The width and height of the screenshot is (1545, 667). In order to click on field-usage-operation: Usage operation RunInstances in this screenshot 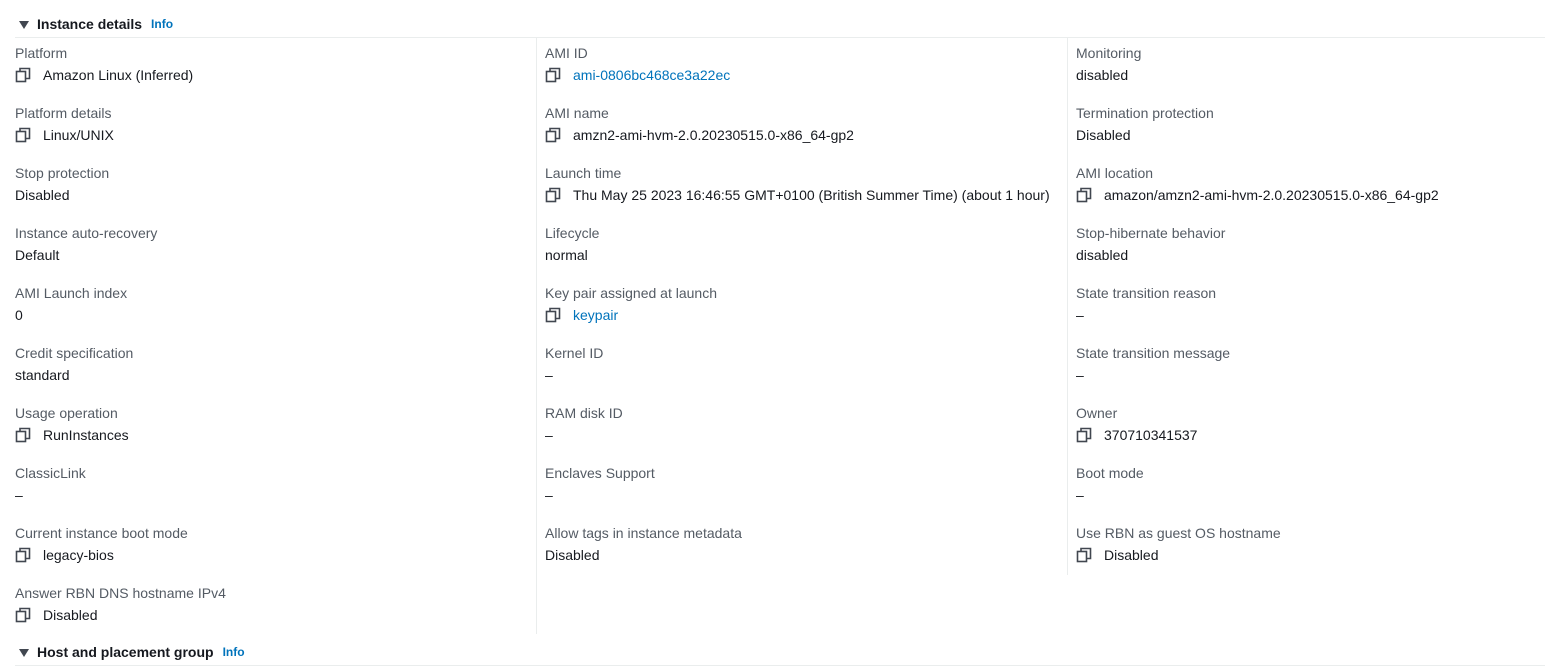, I will do `click(275, 428)`.